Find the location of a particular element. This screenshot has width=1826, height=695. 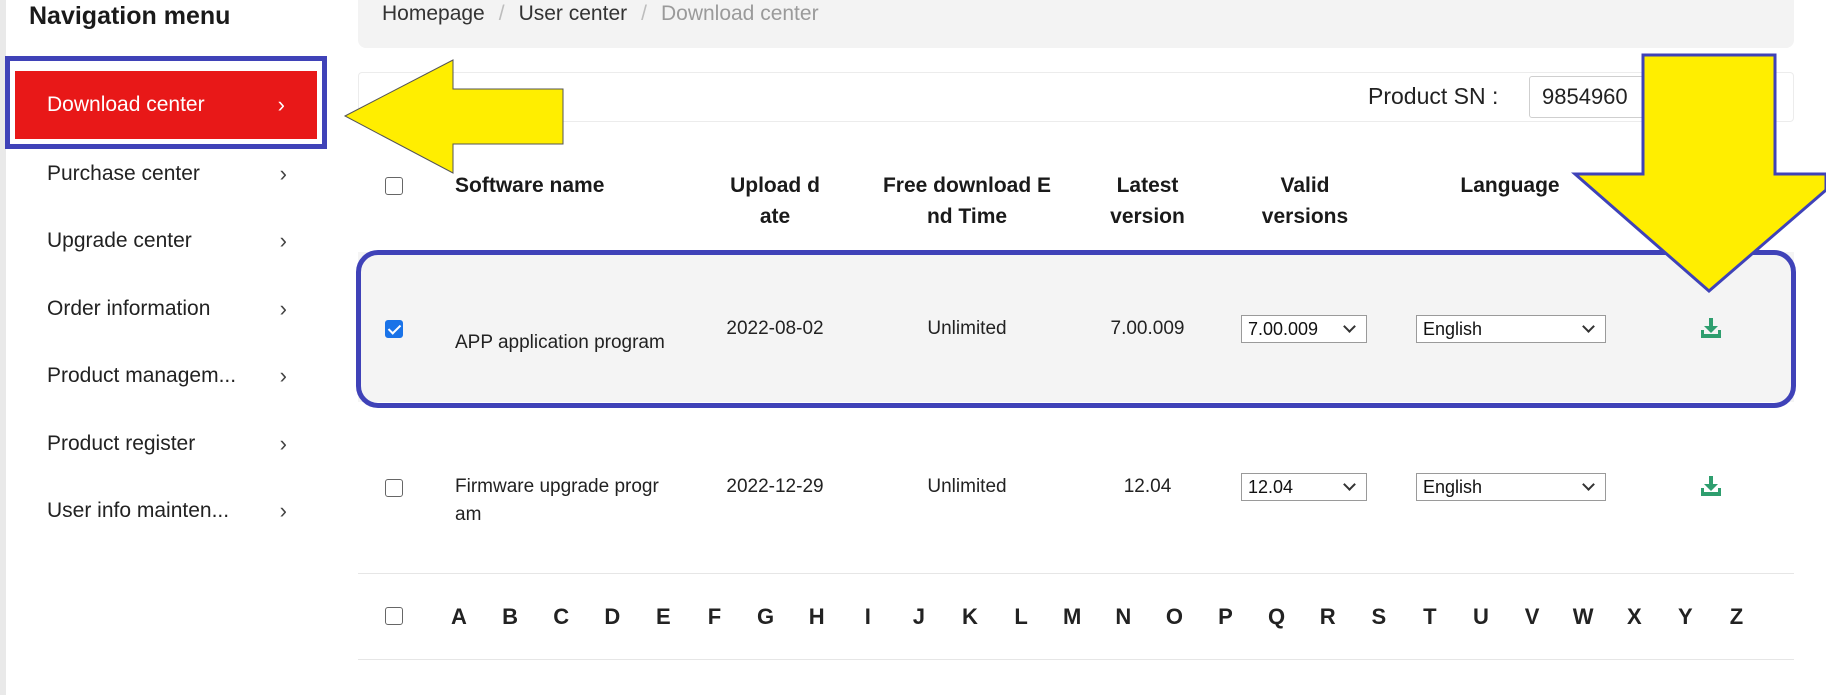

sidebar-item-download-center: Download center › is located at coordinates (166, 105).